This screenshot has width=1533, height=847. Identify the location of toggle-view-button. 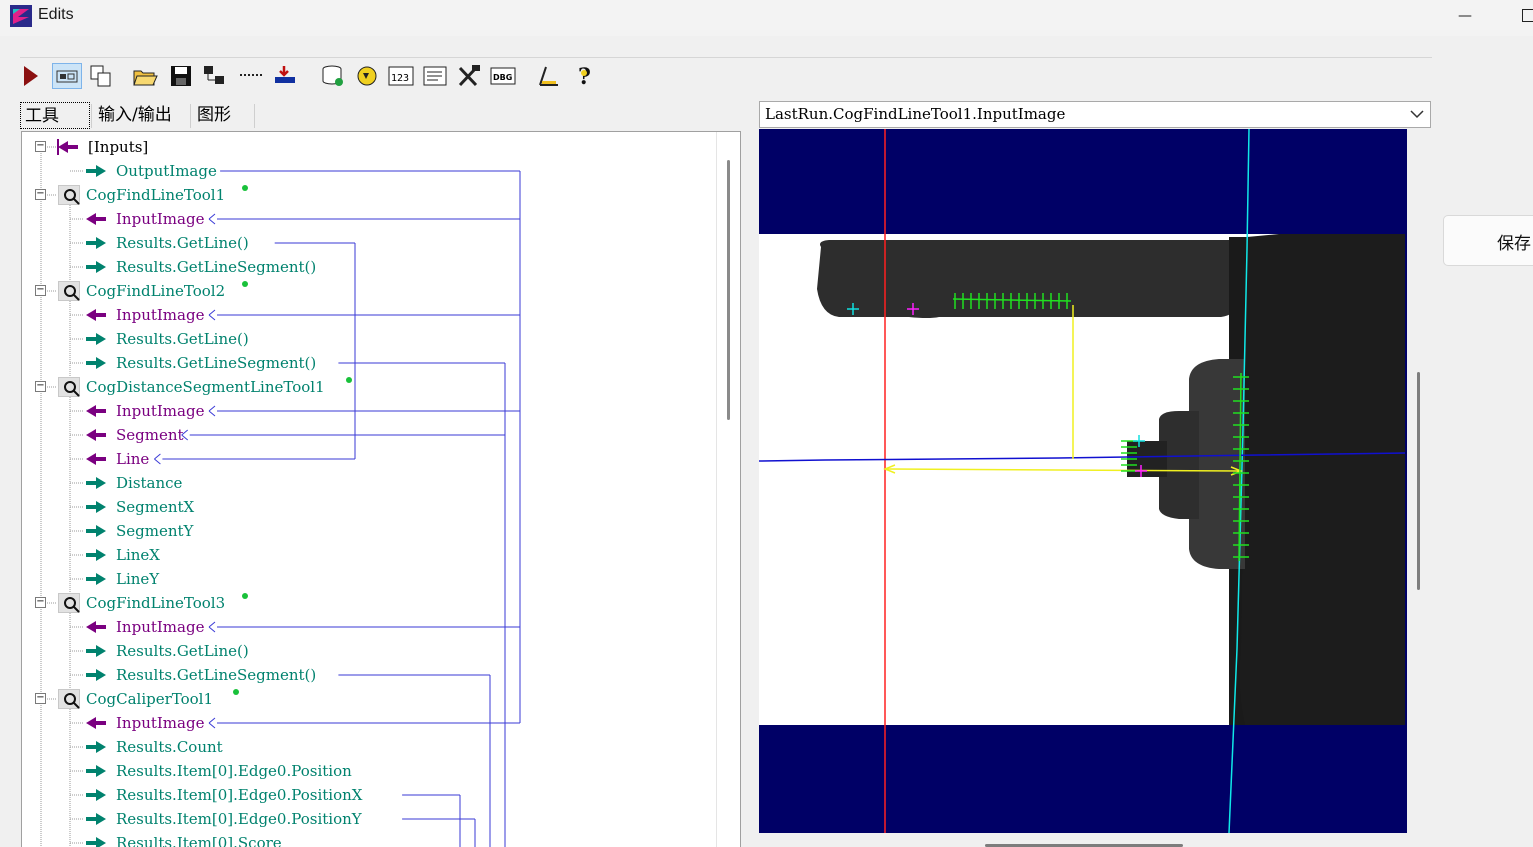
(67, 76).